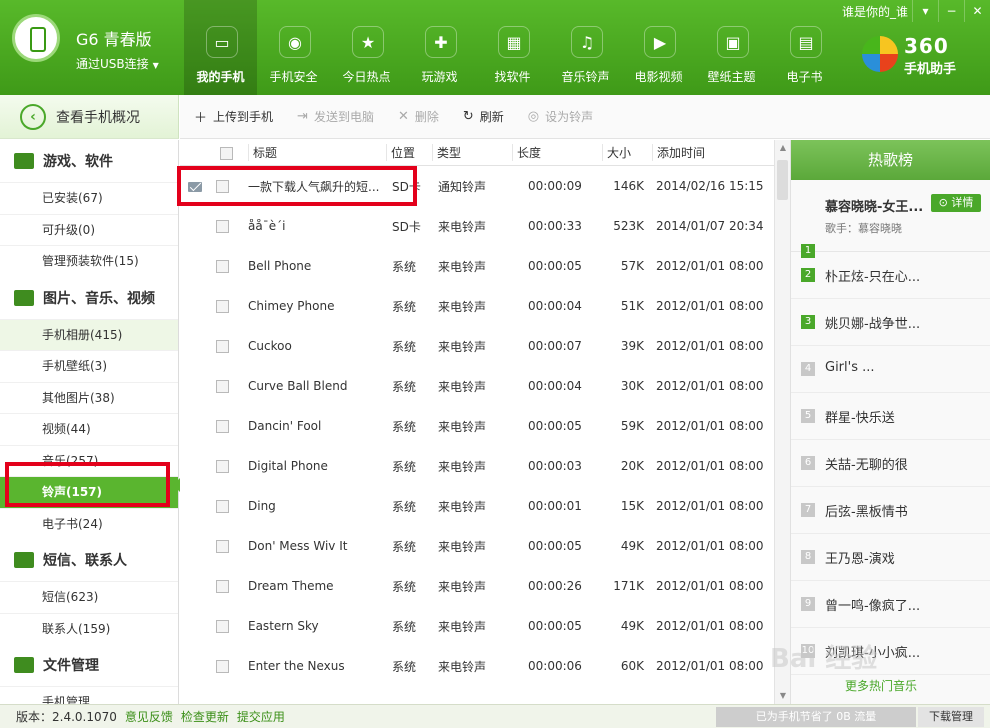 Image resolution: width=990 pixels, height=728 pixels. What do you see at coordinates (881, 685) in the screenshot?
I see `more-hot-music-link: 更多热门音乐` at bounding box center [881, 685].